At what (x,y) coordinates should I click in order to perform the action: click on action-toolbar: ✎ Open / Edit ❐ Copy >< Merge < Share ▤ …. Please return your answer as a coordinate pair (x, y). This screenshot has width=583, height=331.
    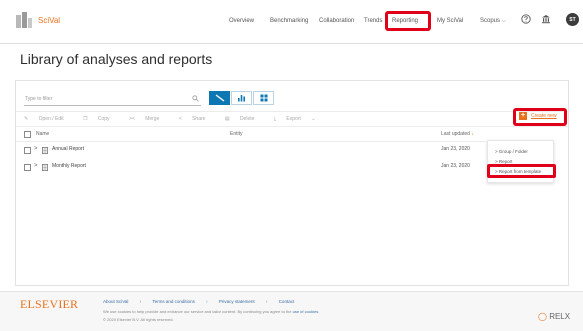
    Looking at the image, I should click on (178, 119).